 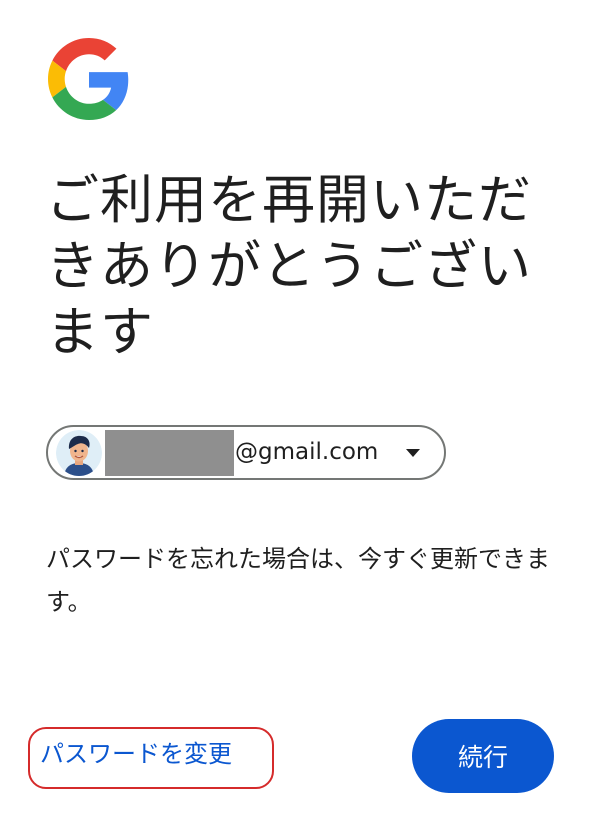 What do you see at coordinates (79, 453) in the screenshot?
I see `user-avatar-icon` at bounding box center [79, 453].